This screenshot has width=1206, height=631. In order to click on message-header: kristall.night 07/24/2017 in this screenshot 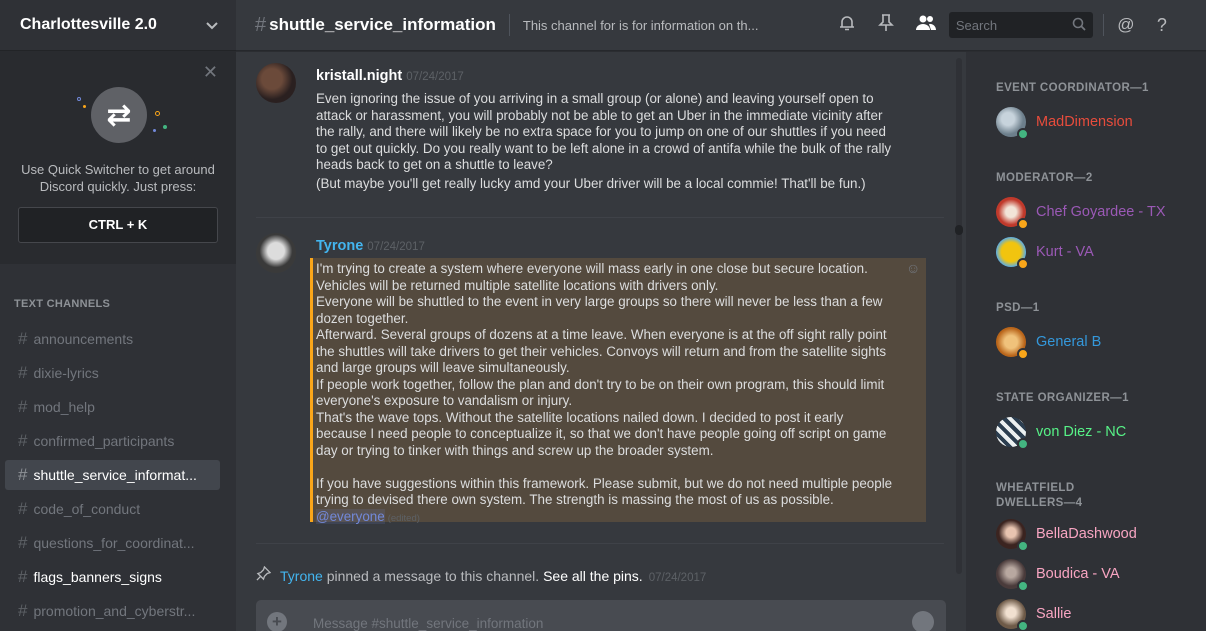, I will do `click(390, 76)`.